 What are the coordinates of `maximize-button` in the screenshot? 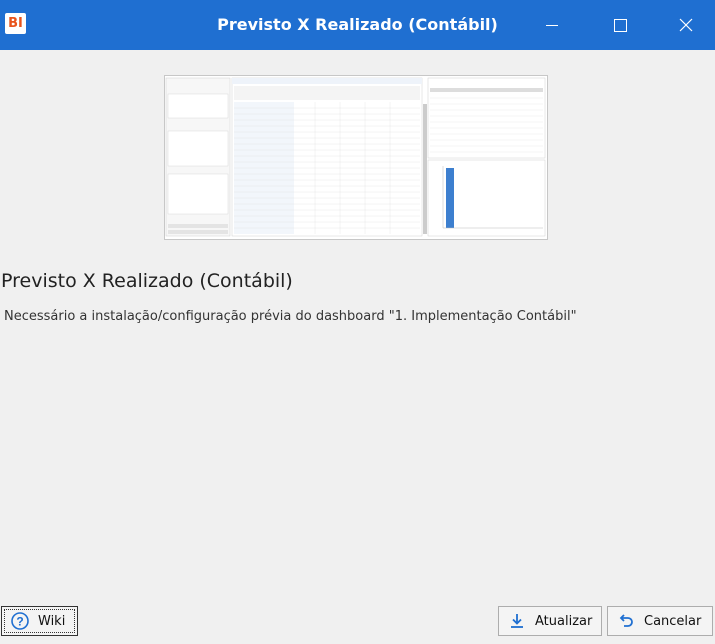 It's located at (620, 25).